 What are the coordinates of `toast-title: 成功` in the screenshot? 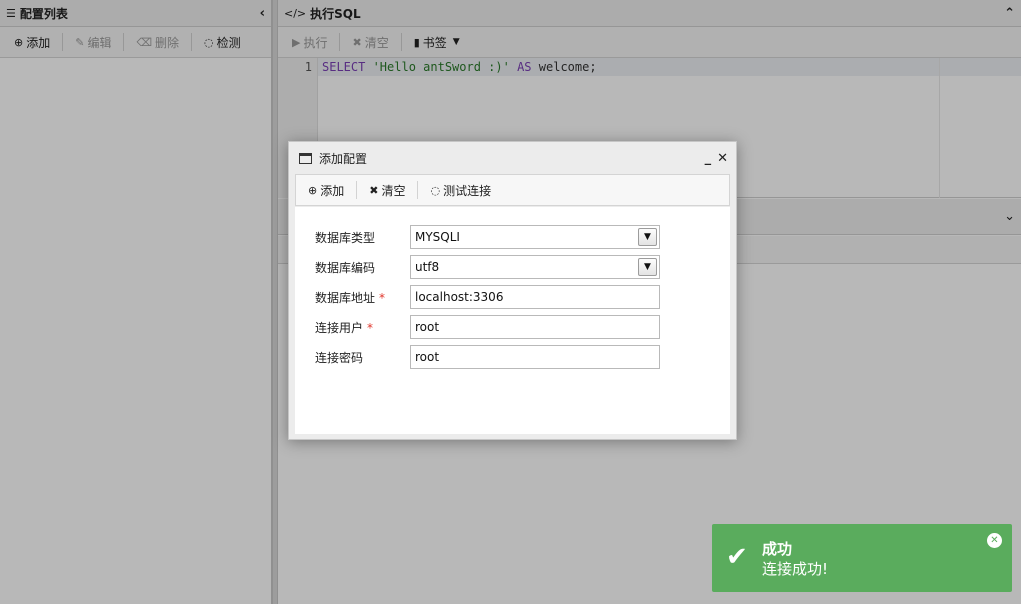 It's located at (777, 549).